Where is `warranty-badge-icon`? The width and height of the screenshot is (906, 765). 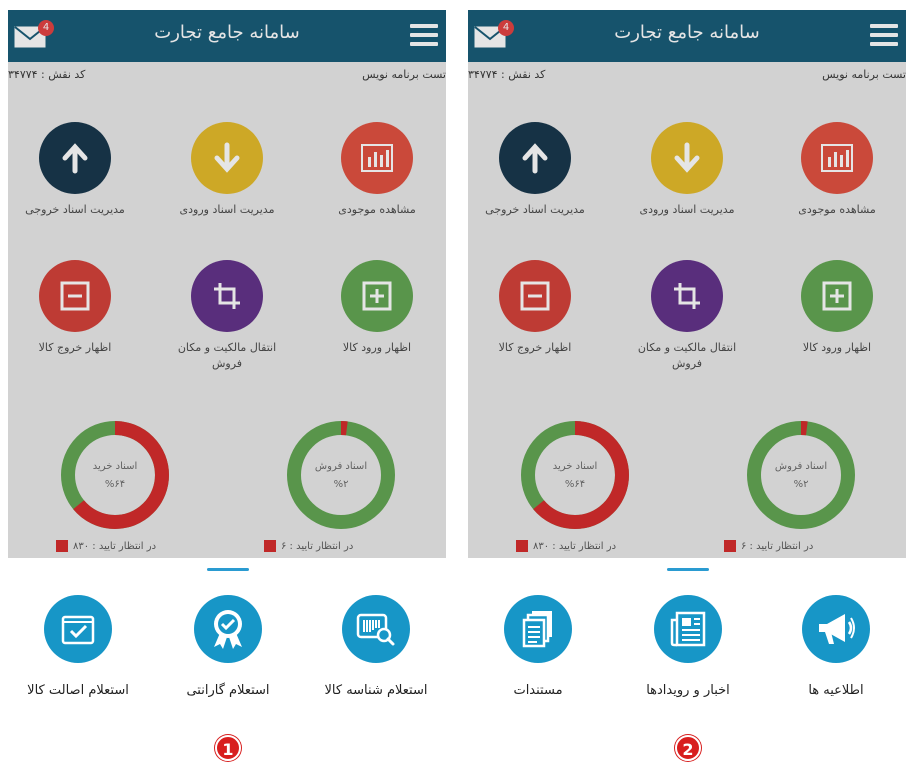
warranty-badge-icon is located at coordinates (228, 629).